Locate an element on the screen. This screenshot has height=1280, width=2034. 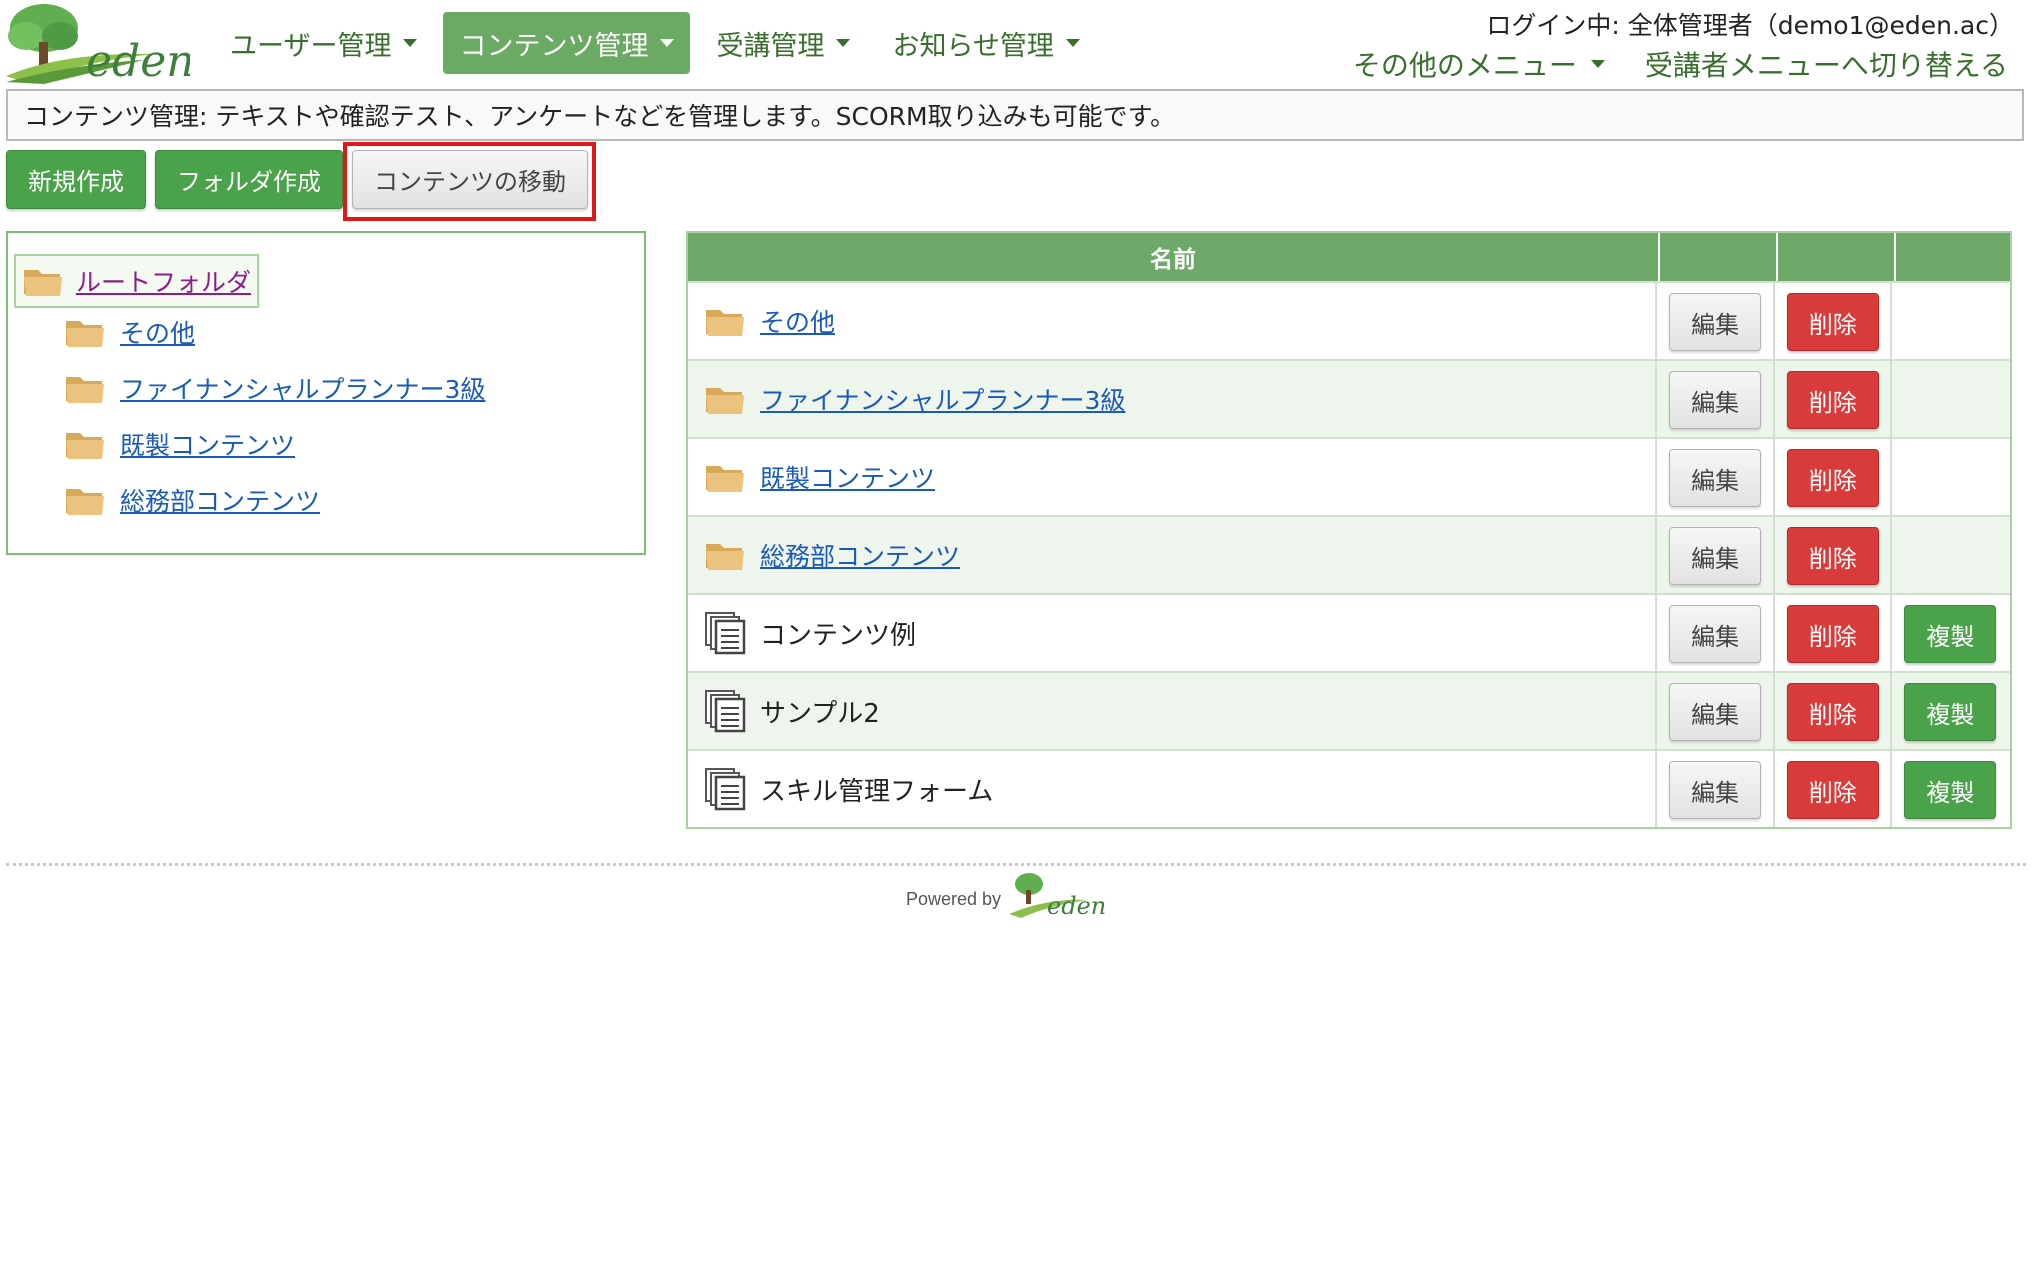
table-row: 既製コンテンツ 編集 削除 is located at coordinates (1349, 476).